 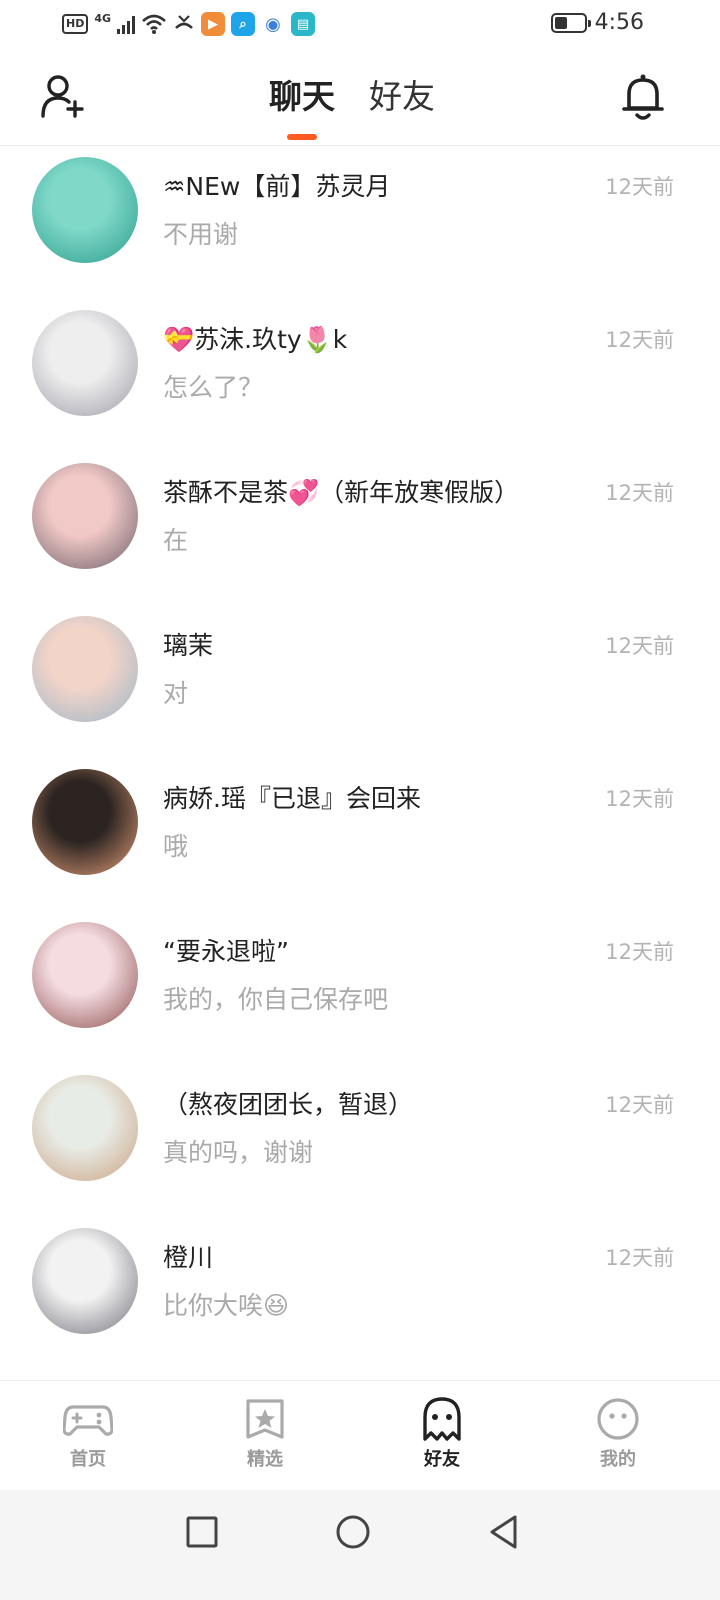 What do you see at coordinates (88, 1459) in the screenshot?
I see `nav-home-label: 首页` at bounding box center [88, 1459].